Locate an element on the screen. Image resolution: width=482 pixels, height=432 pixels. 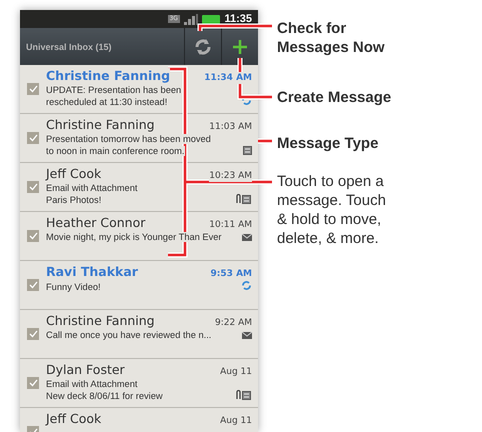
message-row: Jeff Cook 10:23 AM Email with Attachment Paris Photos! is located at coordinates (139, 187).